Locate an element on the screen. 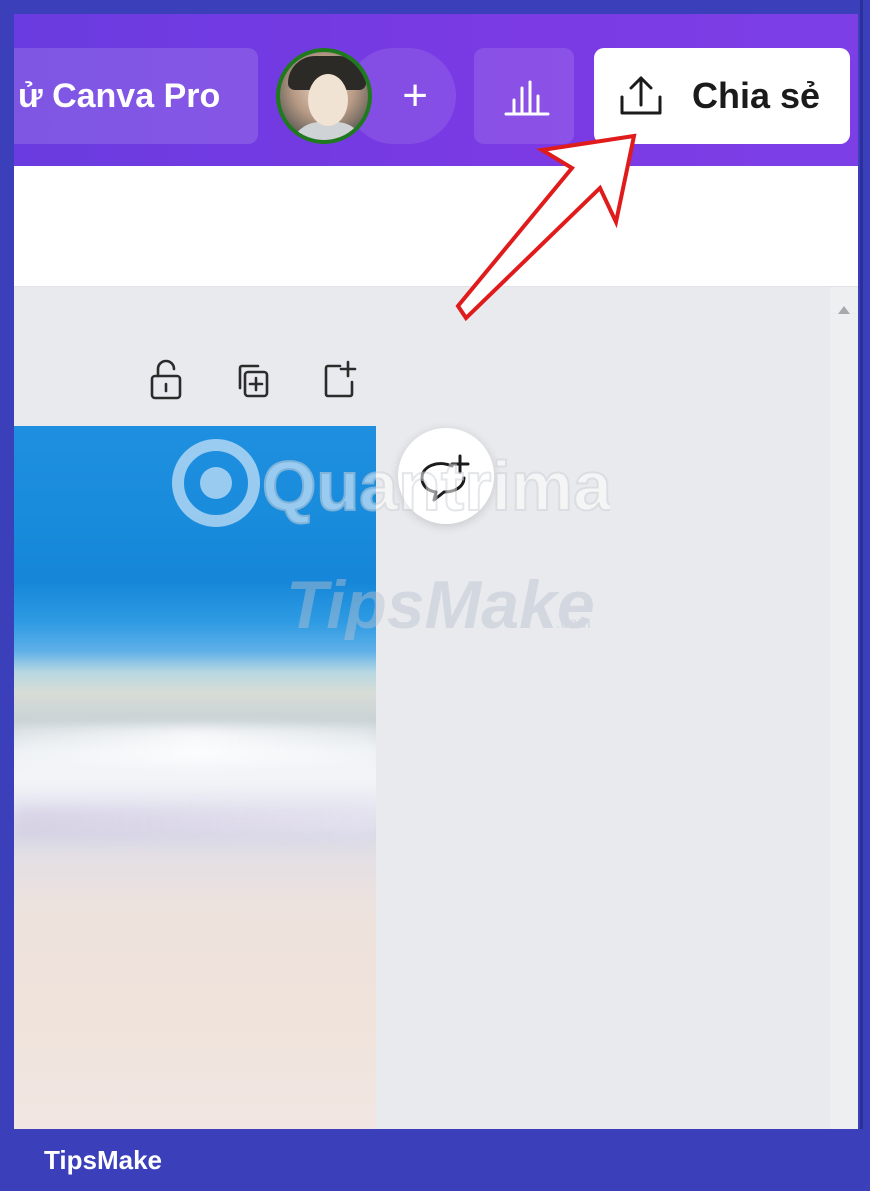 The width and height of the screenshot is (870, 1191). add-page-icon is located at coordinates (340, 380).